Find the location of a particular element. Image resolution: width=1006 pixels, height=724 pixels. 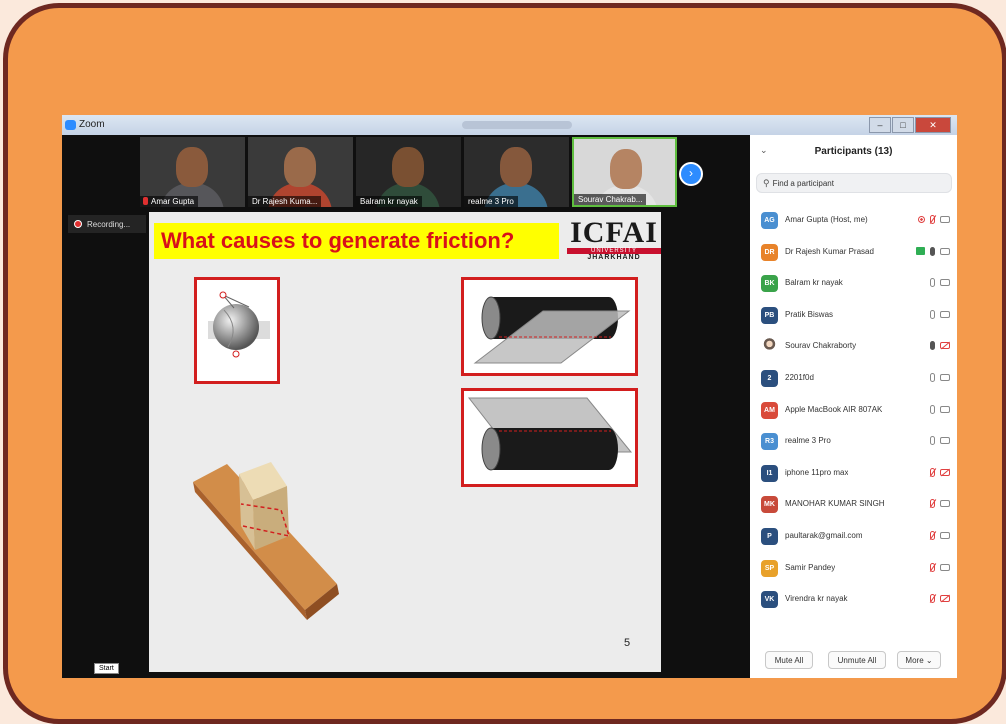

participant-avatar: VK is located at coordinates (769, 600).